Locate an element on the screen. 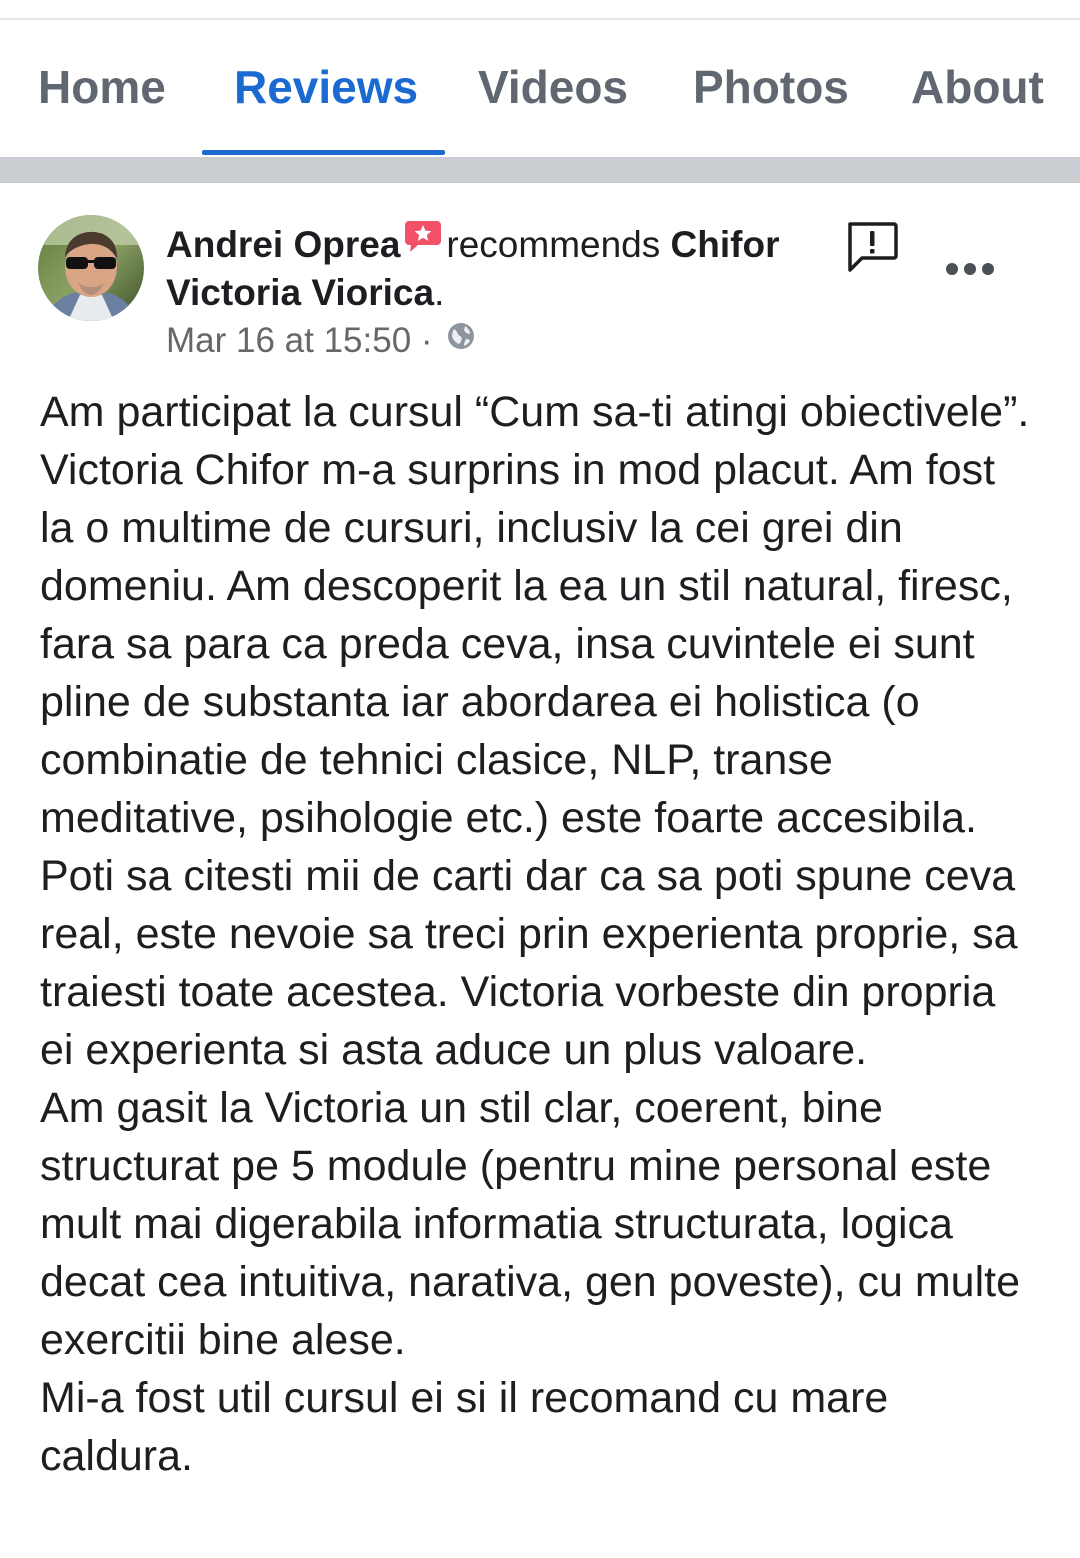 This screenshot has width=1080, height=1558. page-tab-bar: Home Reviews Videos Photos About is located at coordinates (540, 88).